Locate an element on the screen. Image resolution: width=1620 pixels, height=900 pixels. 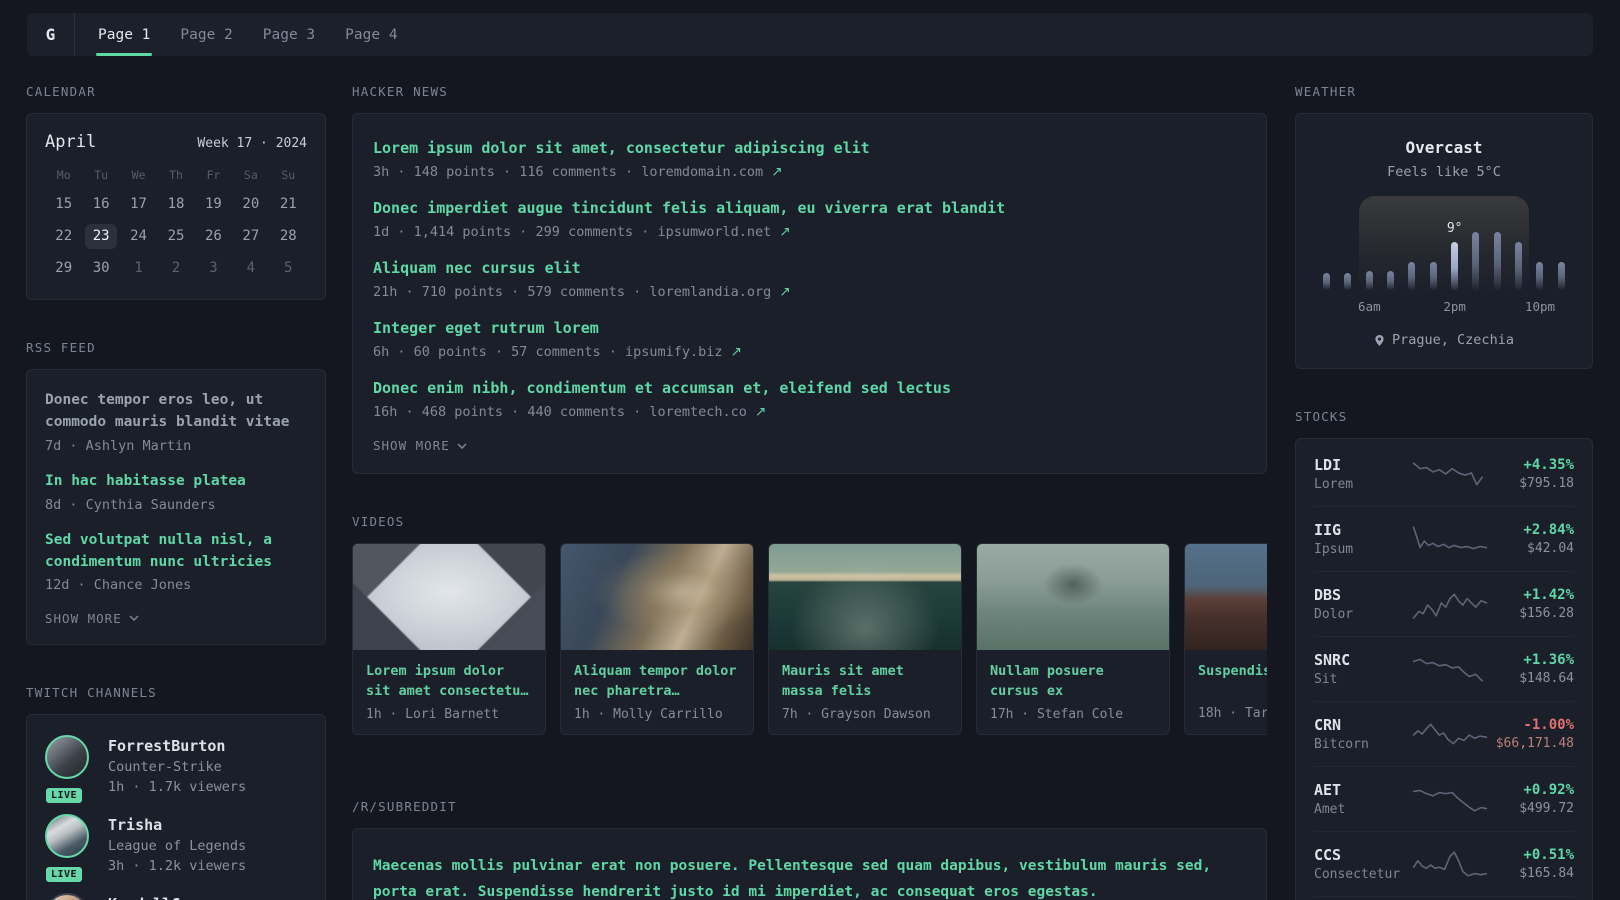
stock-name: Bitcorn is located at coordinates (1341, 744).